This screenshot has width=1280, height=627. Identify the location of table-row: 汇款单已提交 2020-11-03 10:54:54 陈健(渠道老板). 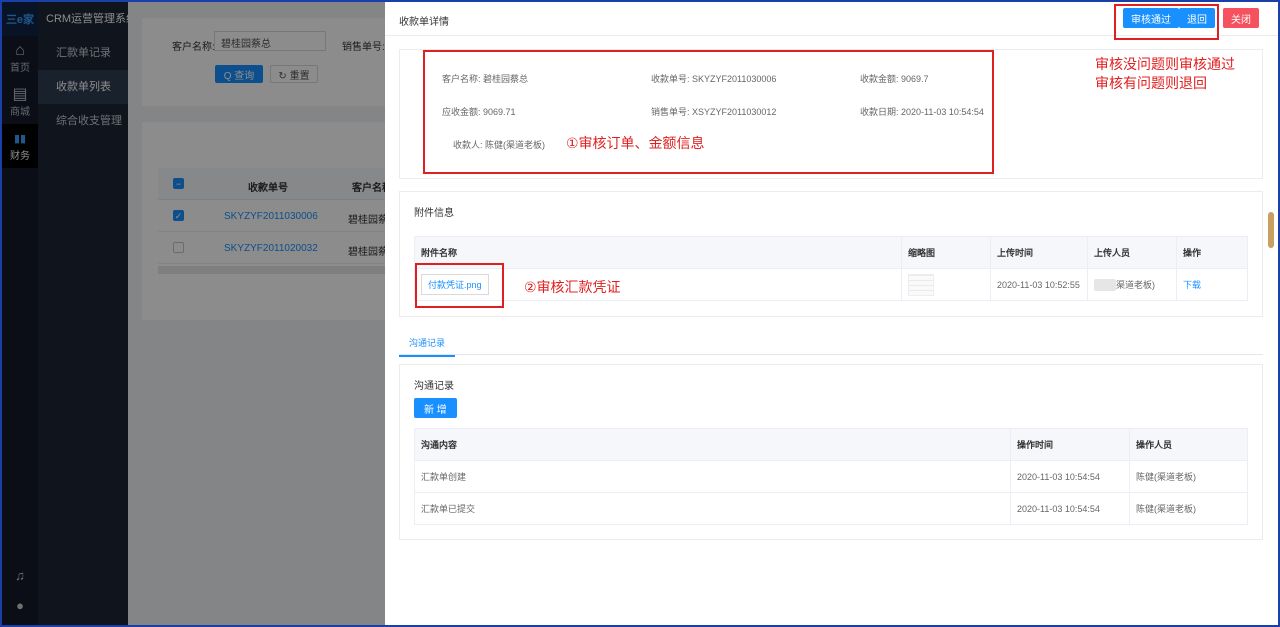
(831, 508).